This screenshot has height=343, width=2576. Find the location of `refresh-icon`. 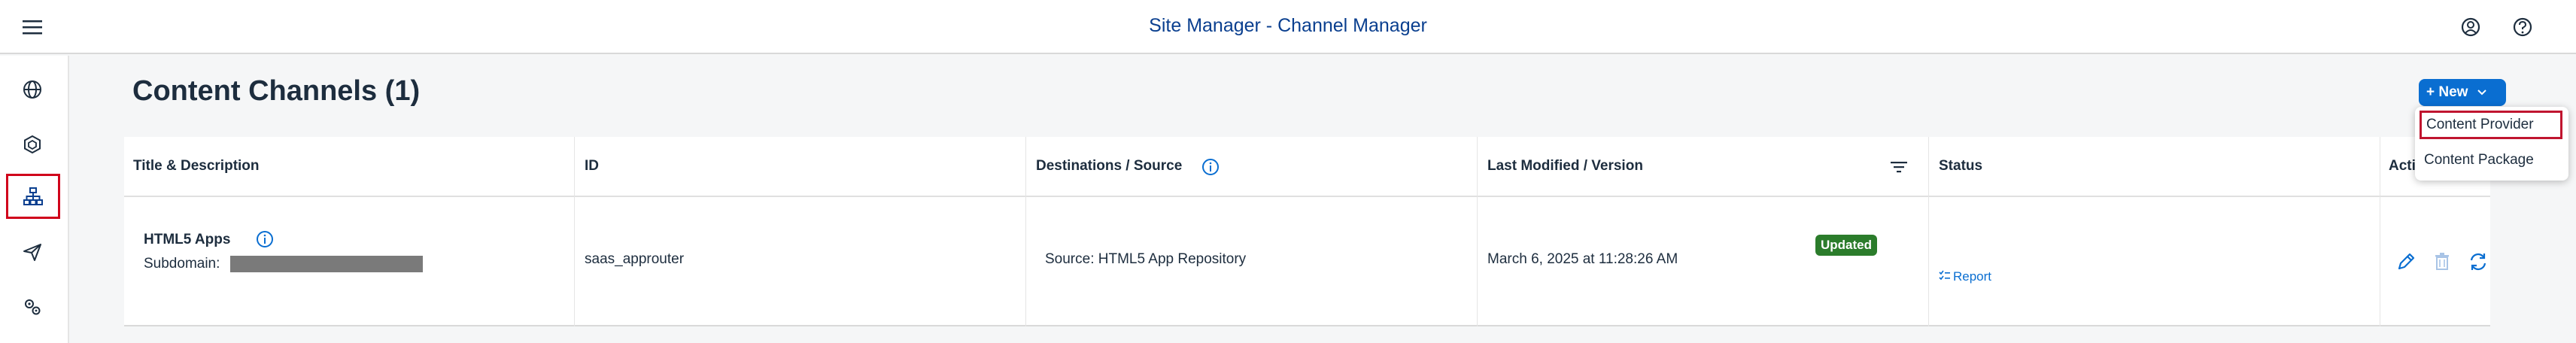

refresh-icon is located at coordinates (2478, 262).